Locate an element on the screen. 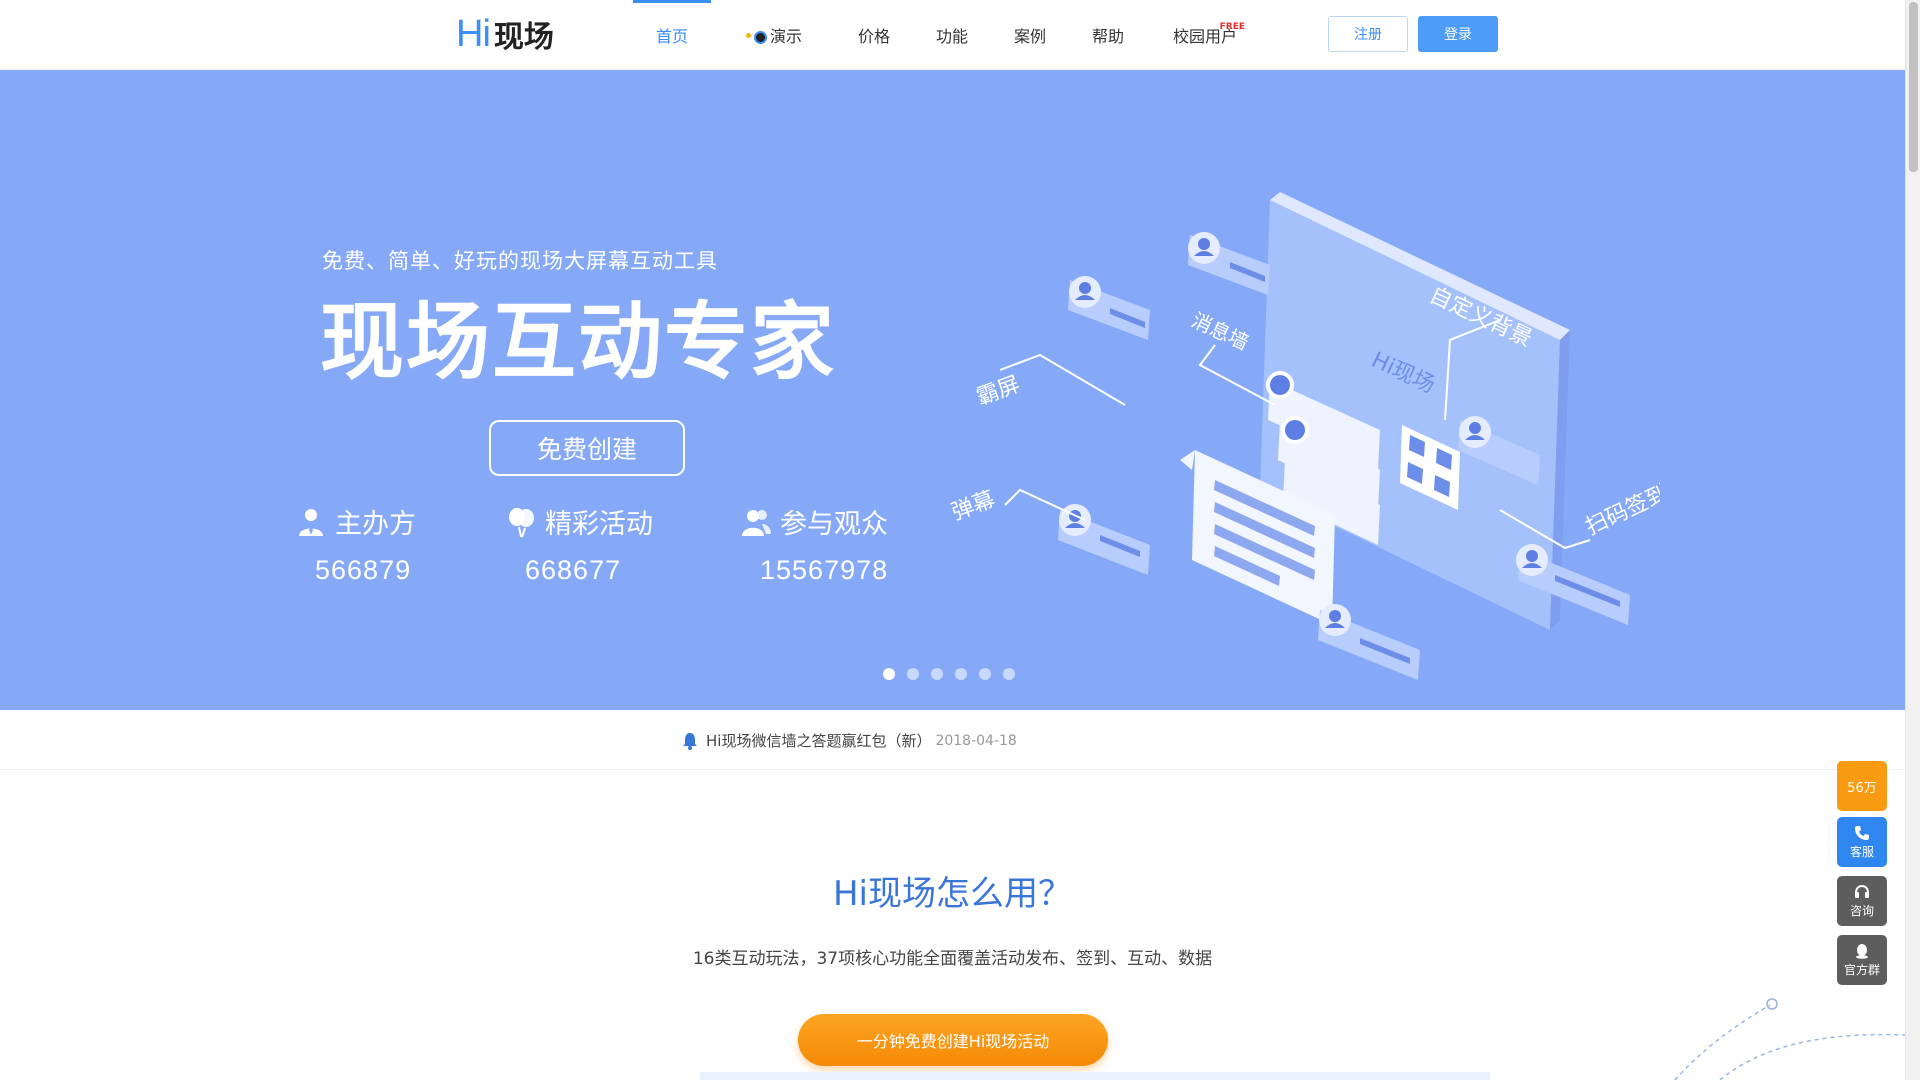 The height and width of the screenshot is (1080, 1920). nav-cases: 案例 is located at coordinates (1030, 35).